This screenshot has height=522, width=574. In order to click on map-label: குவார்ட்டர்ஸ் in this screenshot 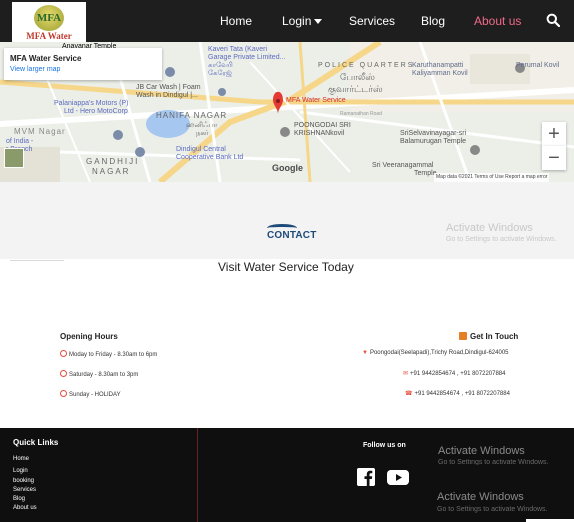, I will do `click(355, 89)`.